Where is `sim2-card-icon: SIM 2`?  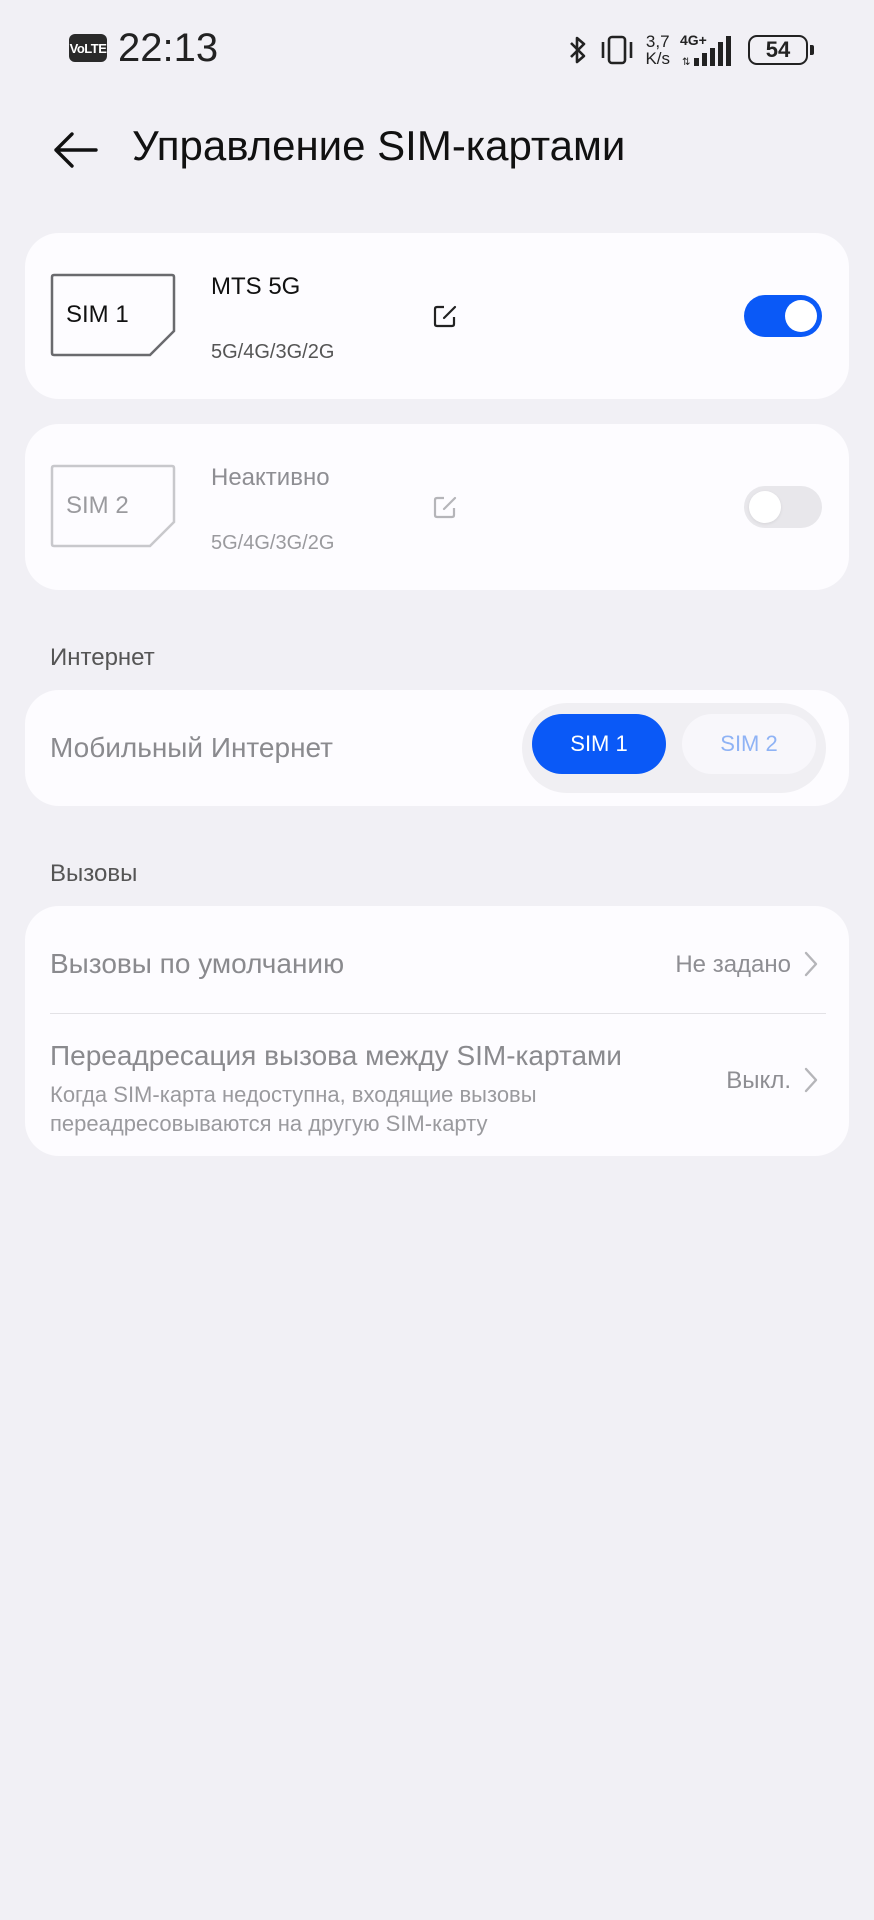
sim2-card-icon: SIM 2 is located at coordinates (113, 506).